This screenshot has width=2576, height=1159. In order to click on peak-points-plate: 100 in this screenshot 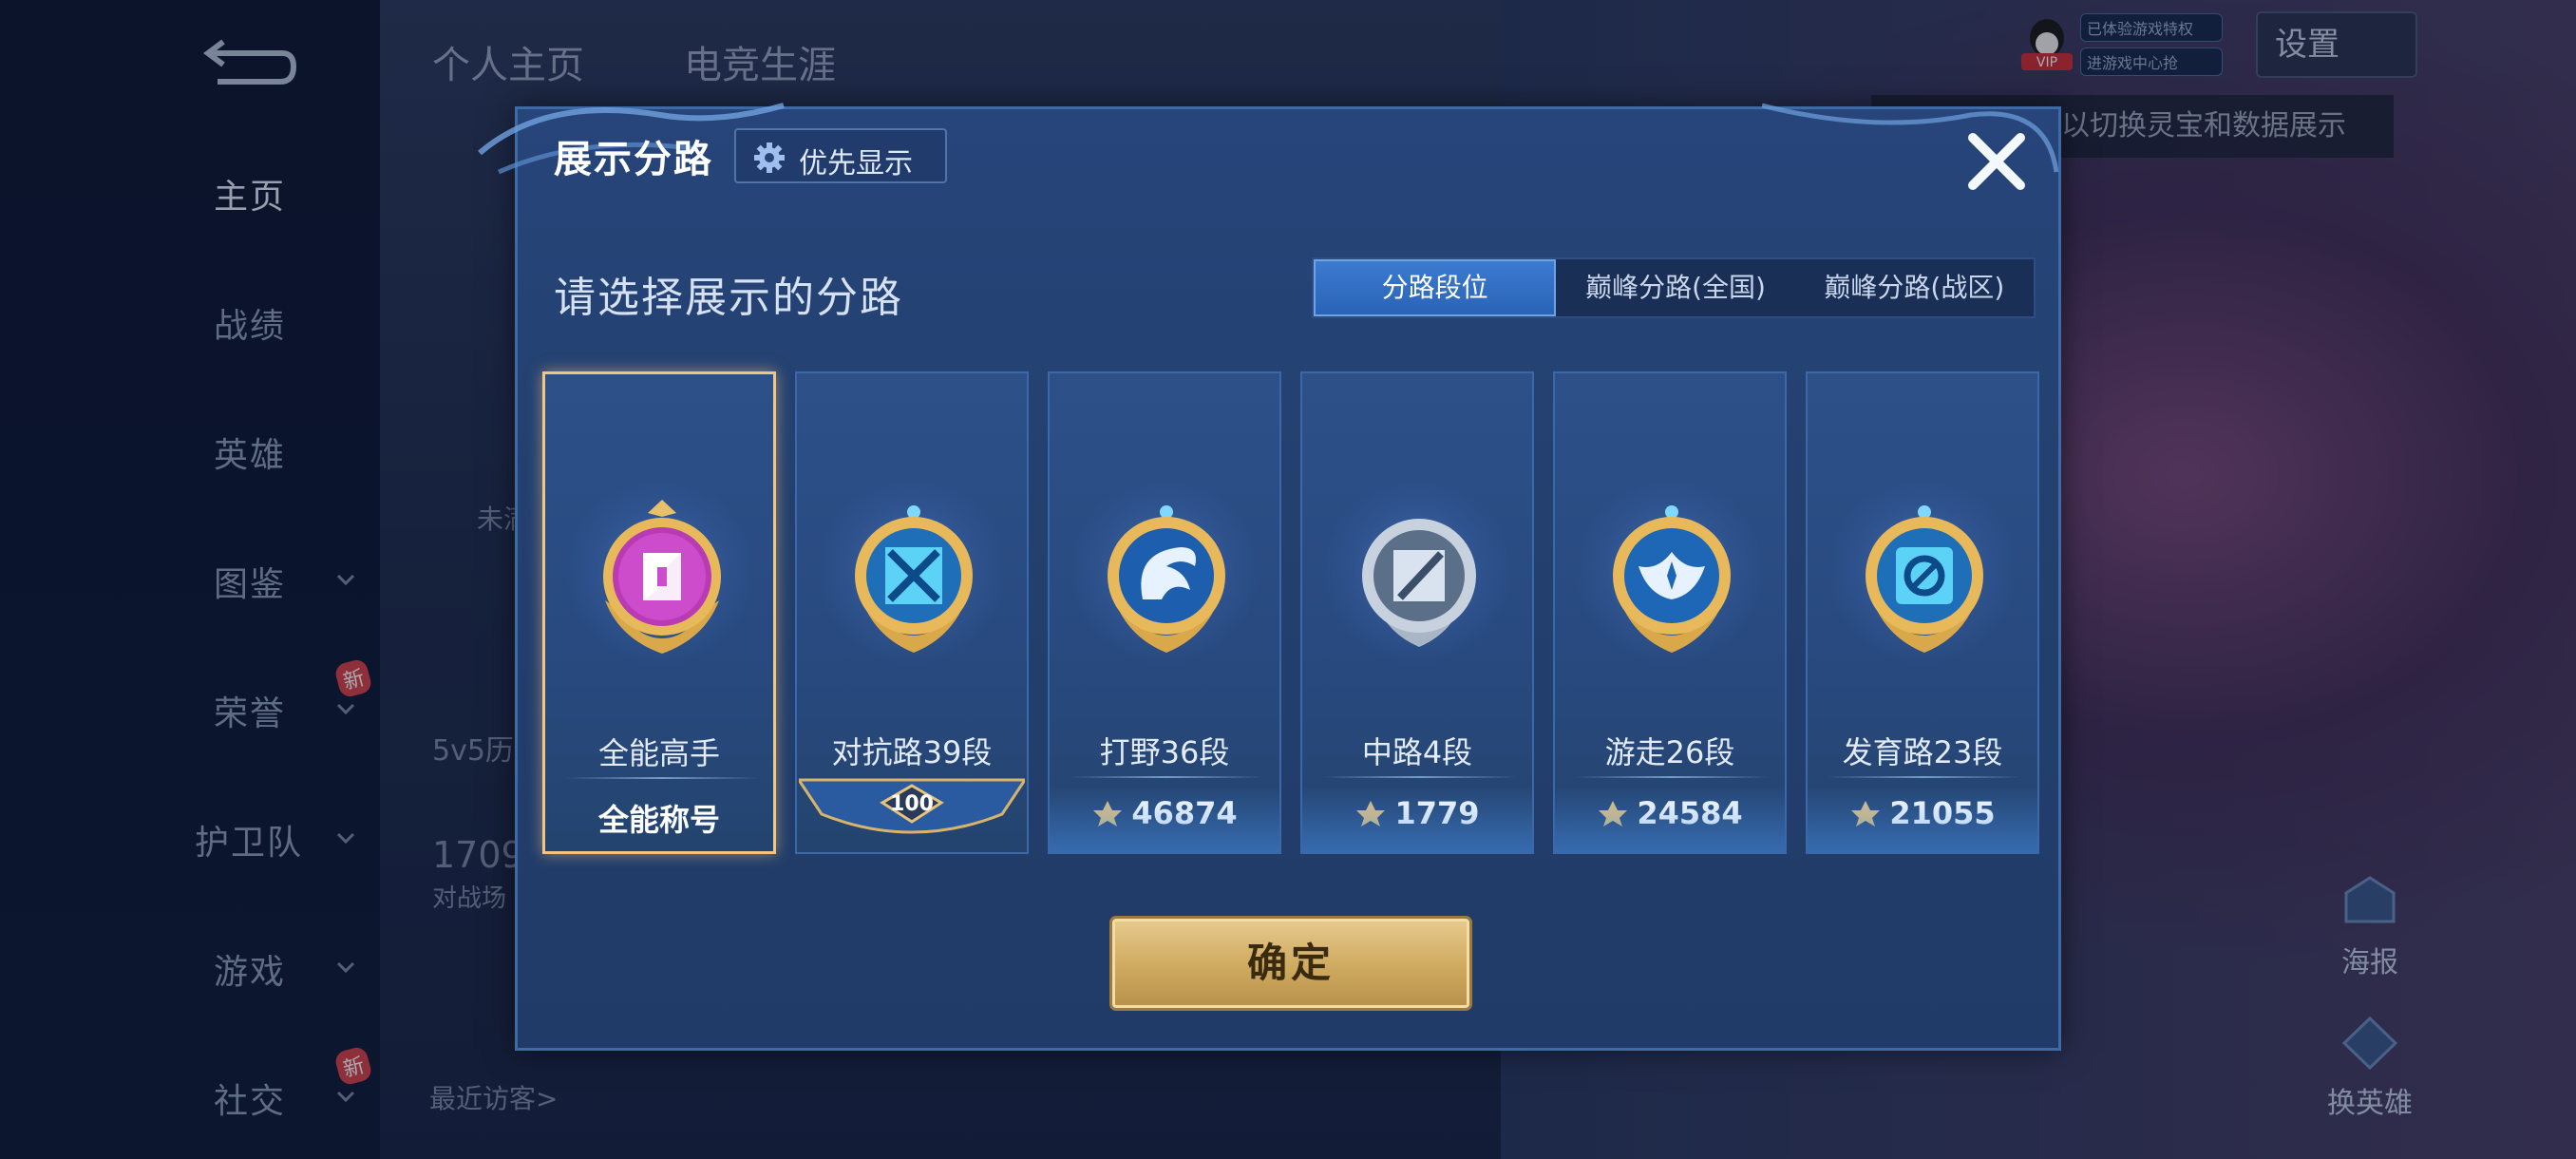, I will do `click(912, 806)`.